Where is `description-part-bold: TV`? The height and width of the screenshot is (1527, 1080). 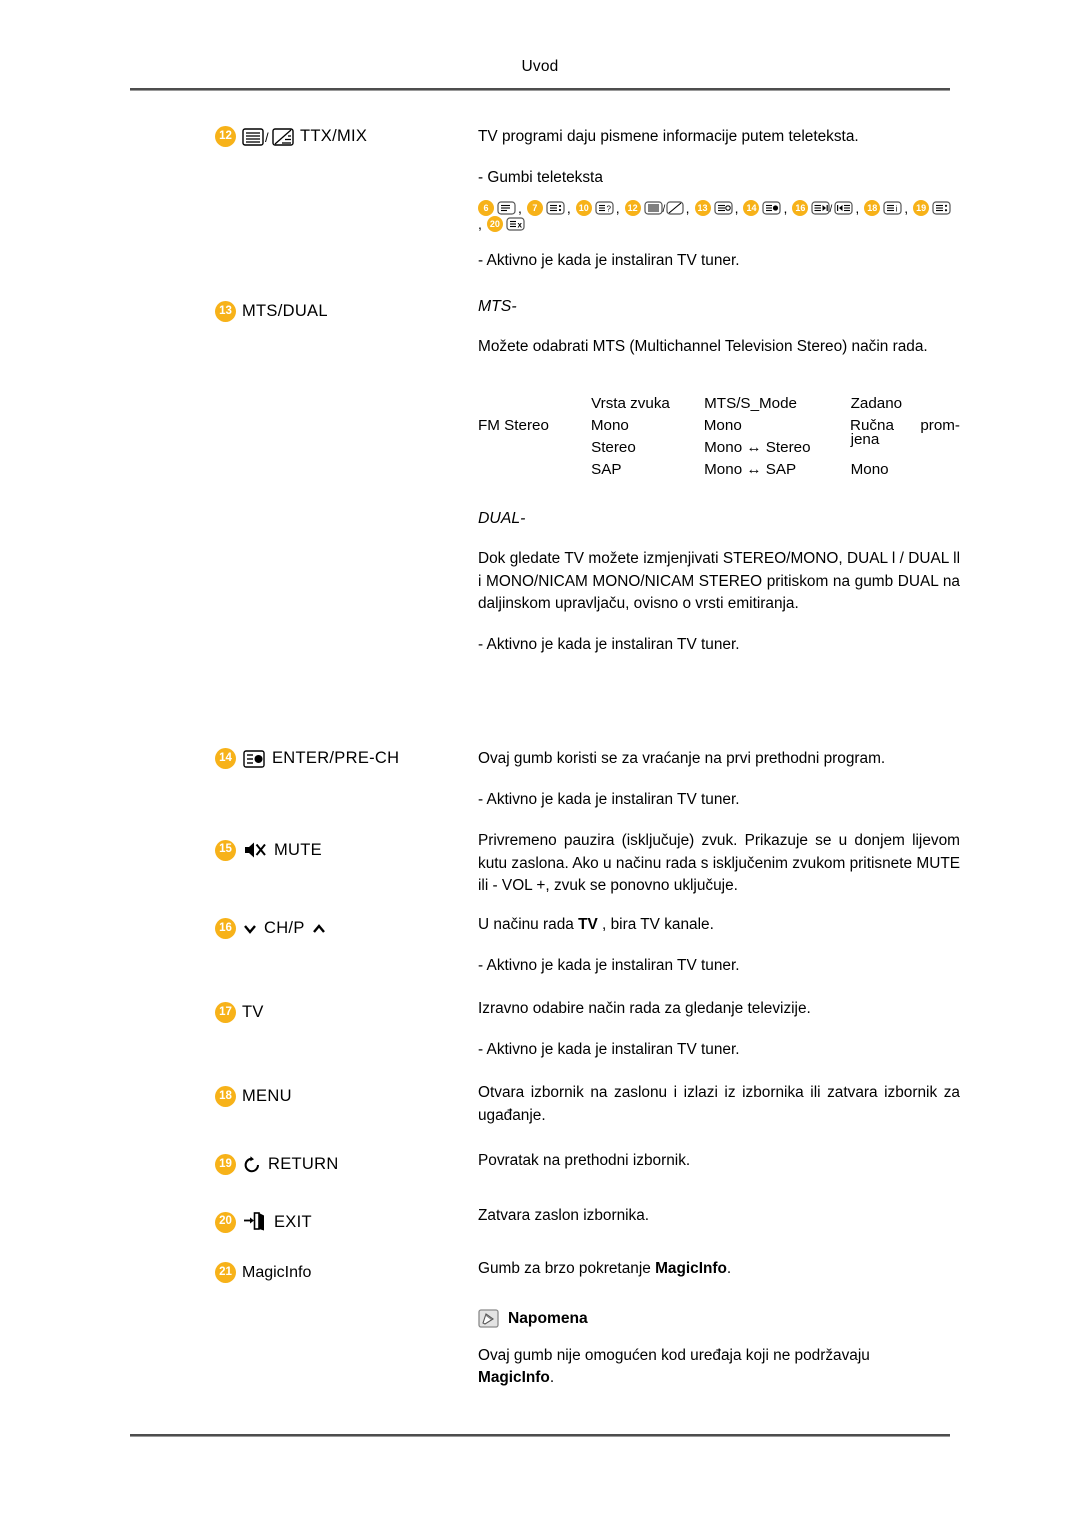 description-part-bold: TV is located at coordinates (588, 924).